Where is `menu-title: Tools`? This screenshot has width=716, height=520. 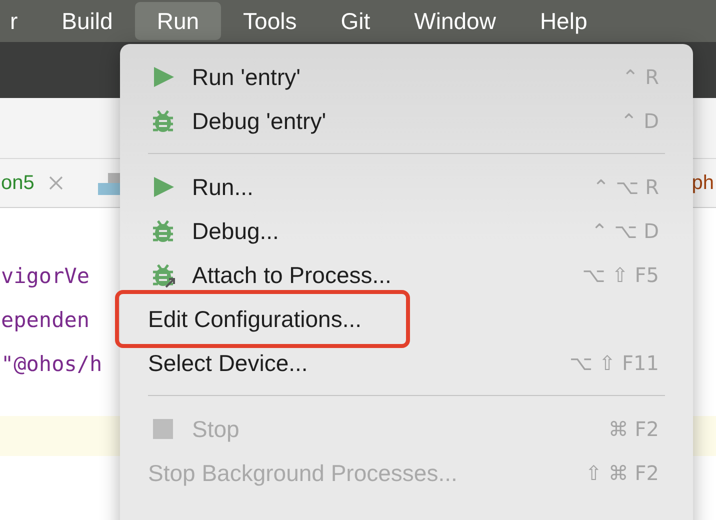
menu-title: Tools is located at coordinates (270, 21).